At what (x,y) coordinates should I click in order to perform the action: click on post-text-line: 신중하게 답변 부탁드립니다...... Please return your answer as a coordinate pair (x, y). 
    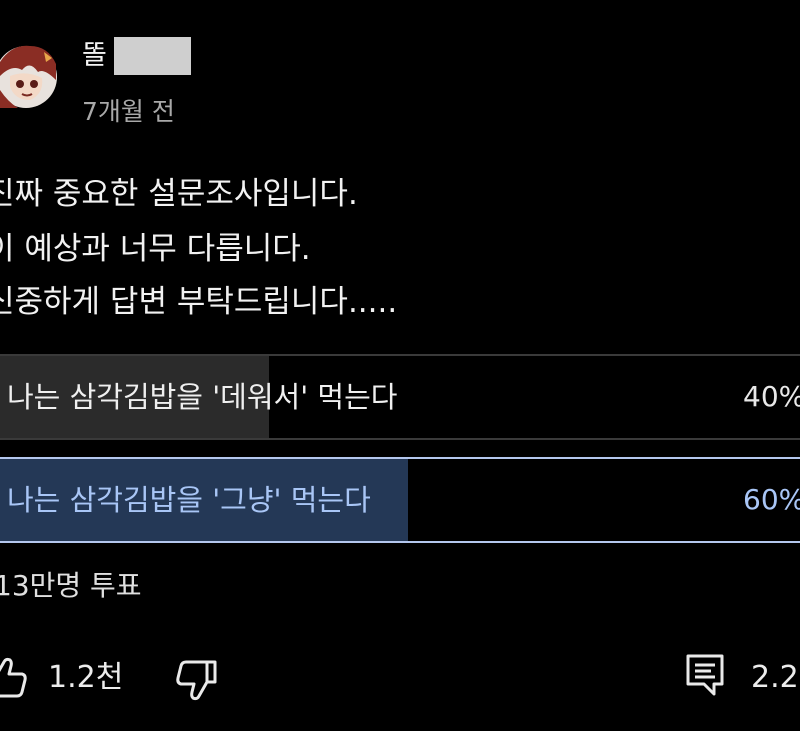
    Looking at the image, I should click on (199, 302).